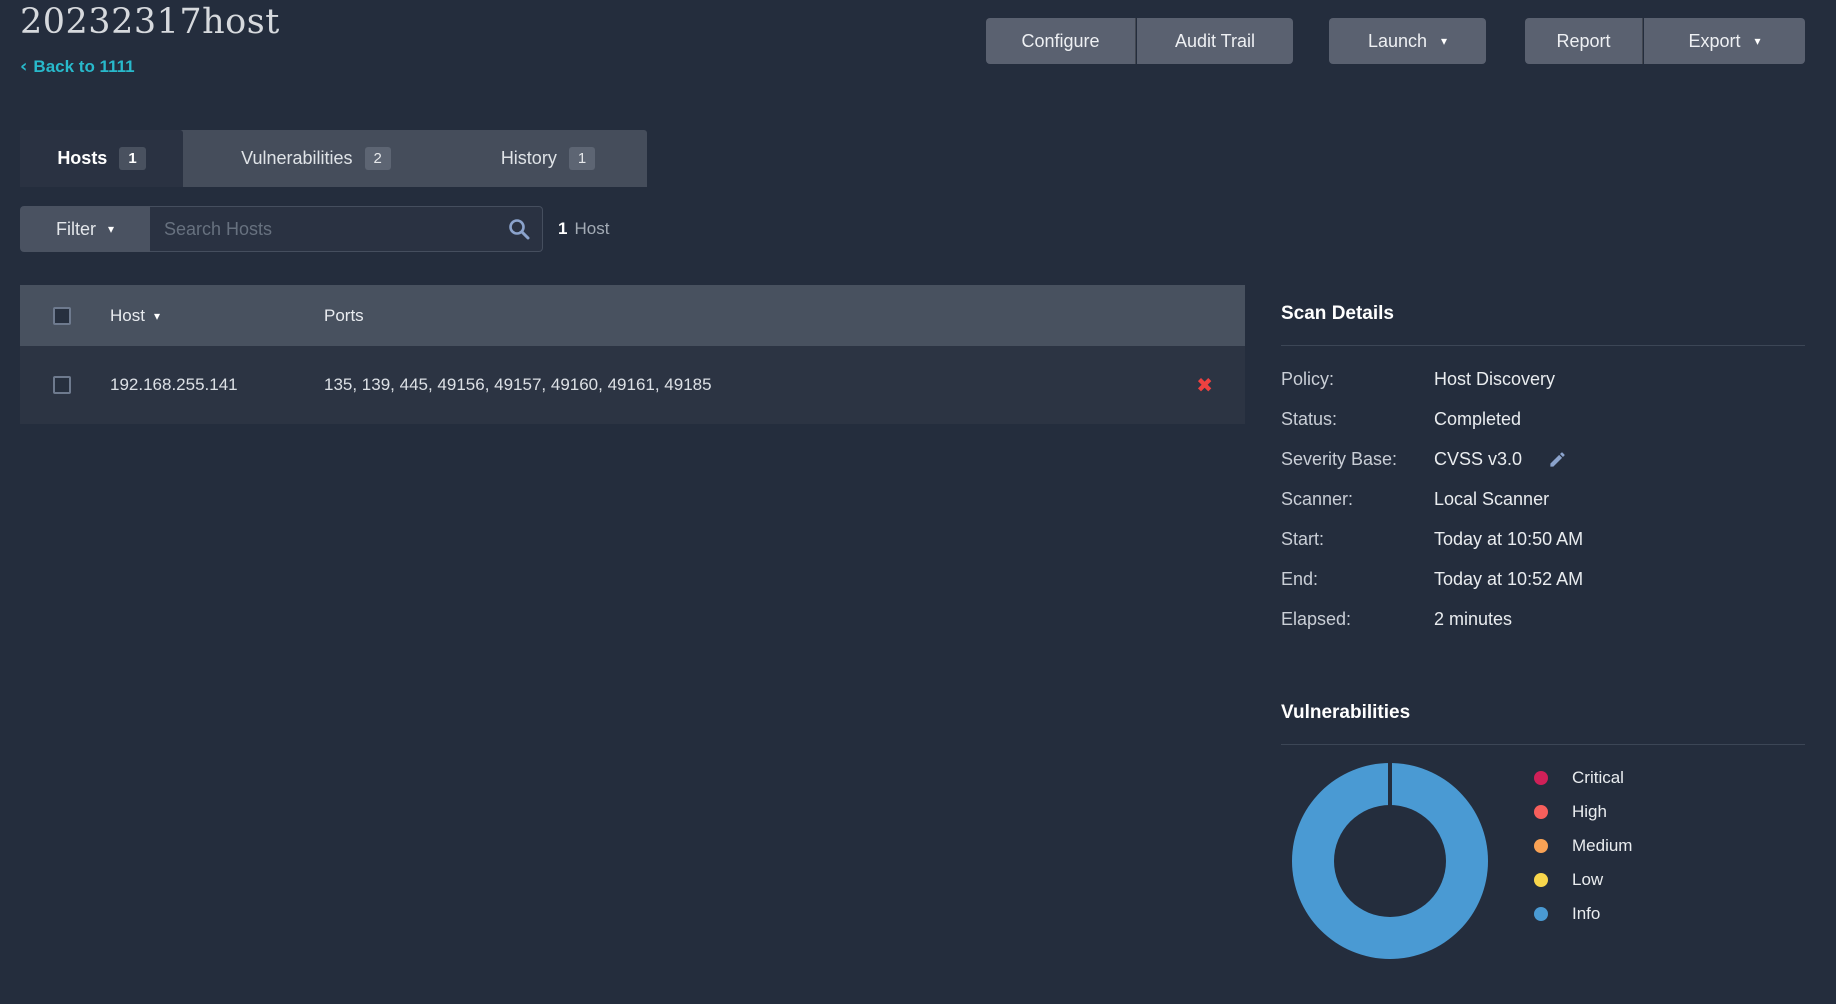  What do you see at coordinates (582, 158) in the screenshot?
I see `tab-history-count-badge: 1` at bounding box center [582, 158].